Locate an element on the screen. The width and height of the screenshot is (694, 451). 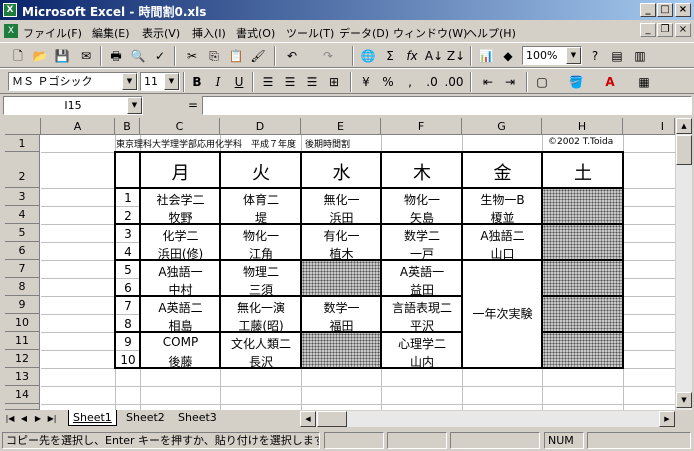
column-header-g: G is located at coordinates (502, 126).